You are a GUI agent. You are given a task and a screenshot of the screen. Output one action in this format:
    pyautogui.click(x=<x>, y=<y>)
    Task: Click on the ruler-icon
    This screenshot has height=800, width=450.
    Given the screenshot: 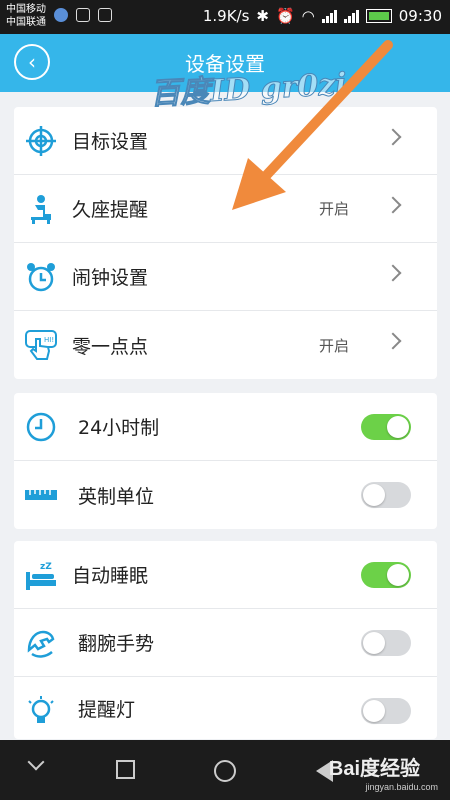 What is the action you would take?
    pyautogui.click(x=41, y=495)
    